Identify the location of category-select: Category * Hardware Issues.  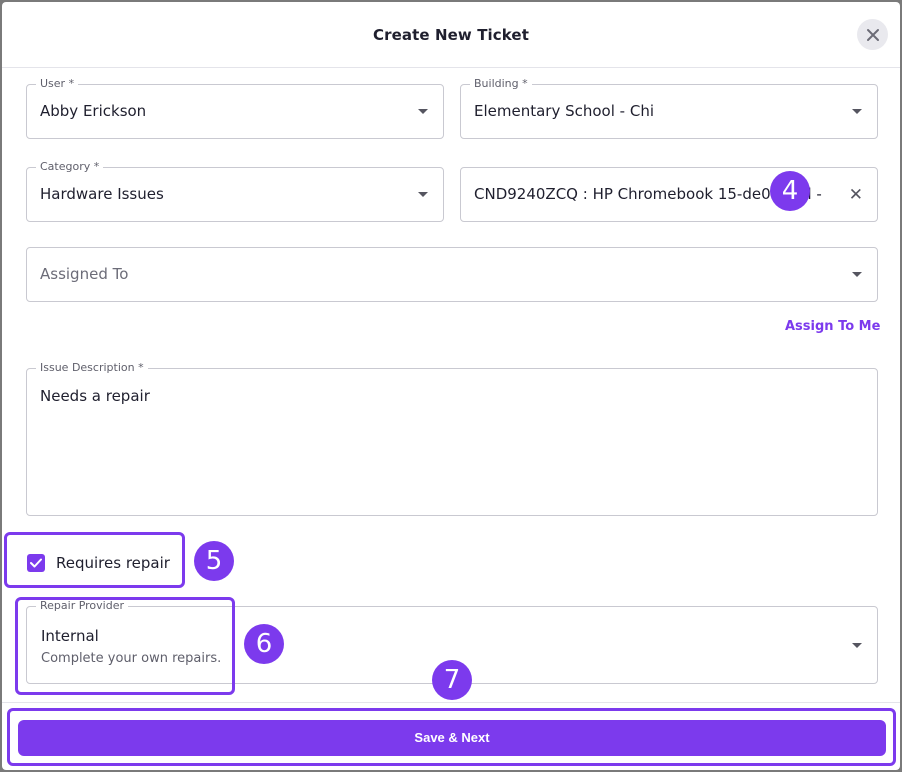
(235, 191).